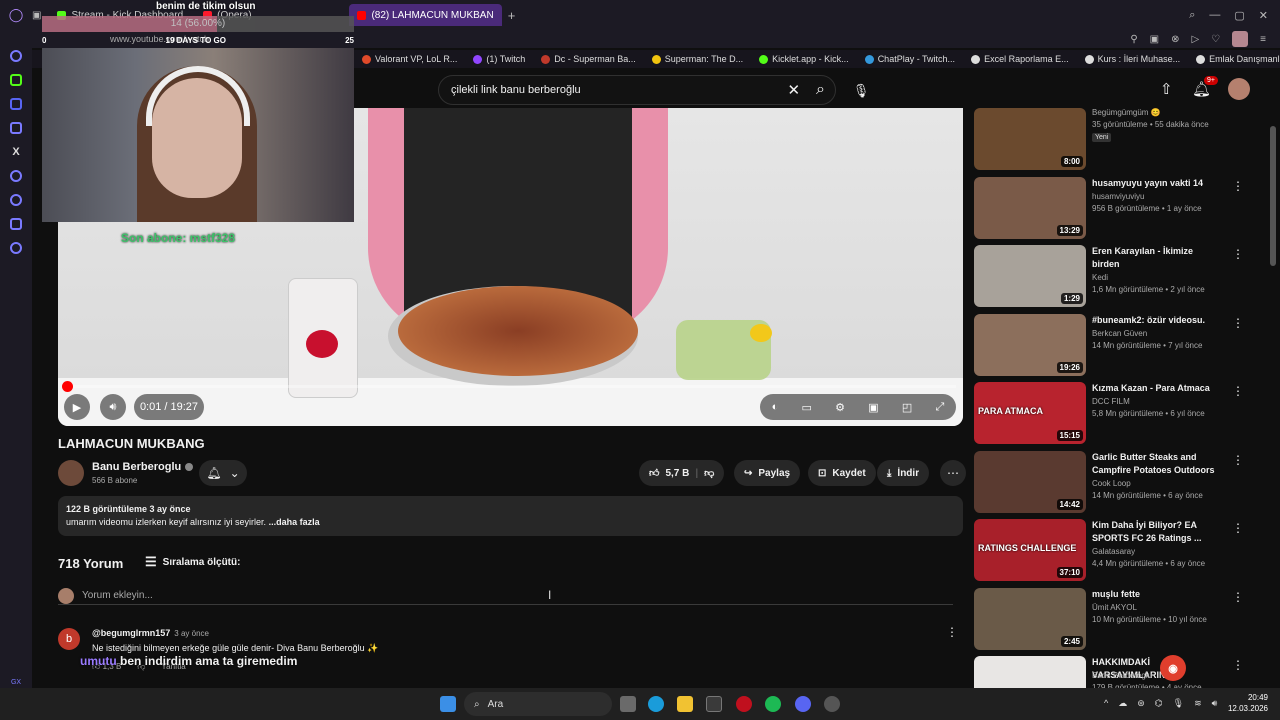 This screenshot has height=720, width=1280. What do you see at coordinates (1175, 39) in the screenshot?
I see `shield-icon: ⊗` at bounding box center [1175, 39].